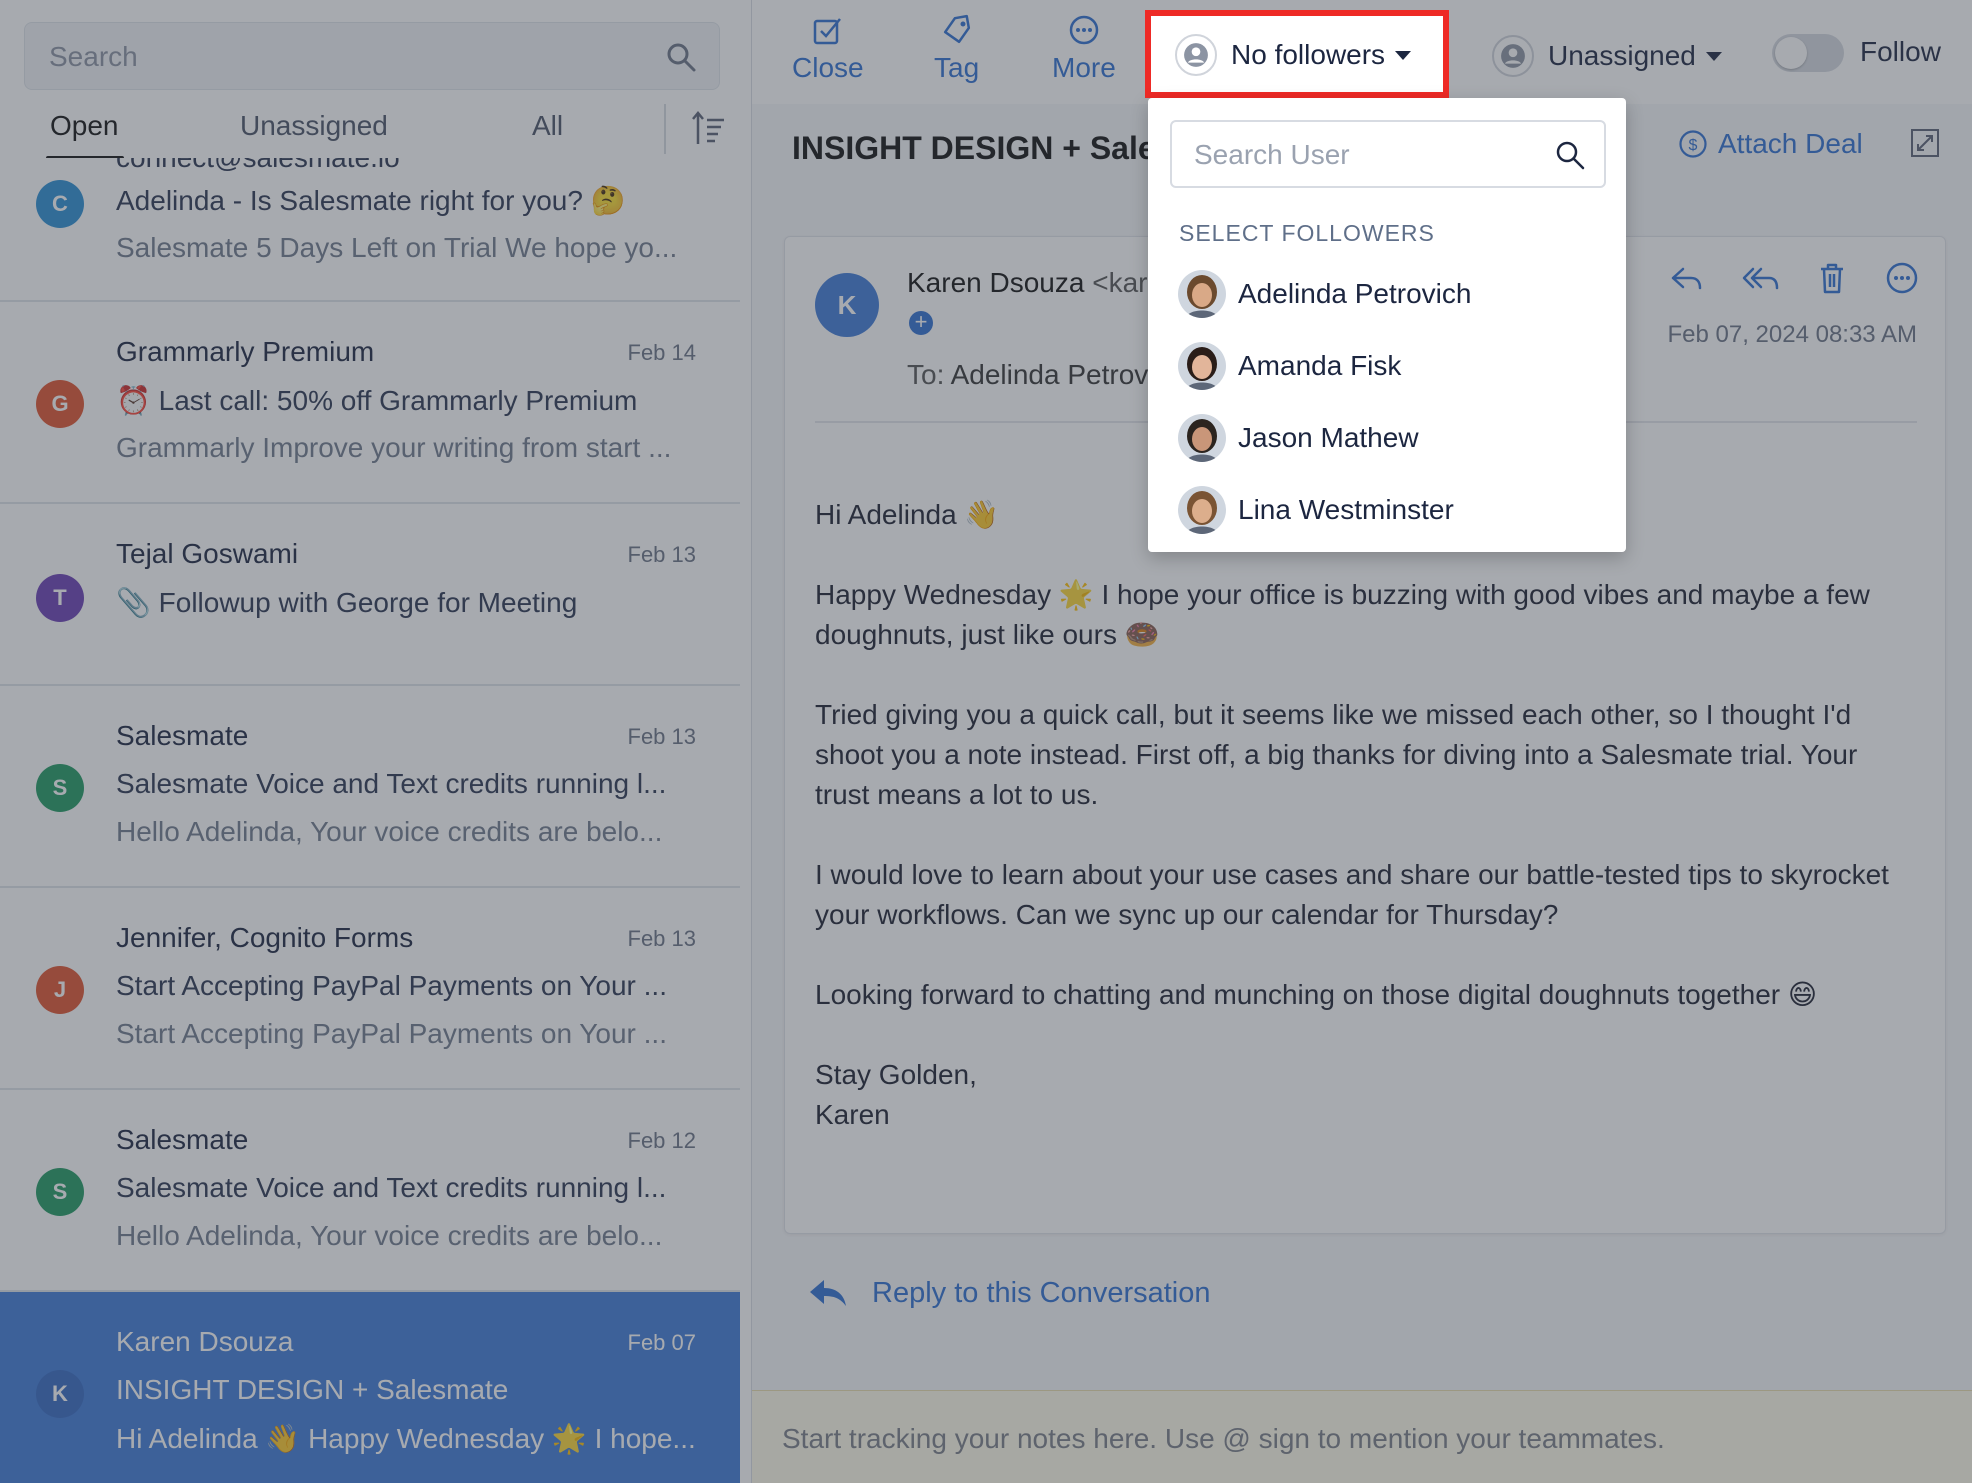 The width and height of the screenshot is (1972, 1483). I want to click on follower-option: Amanda Fisk, so click(1289, 366).